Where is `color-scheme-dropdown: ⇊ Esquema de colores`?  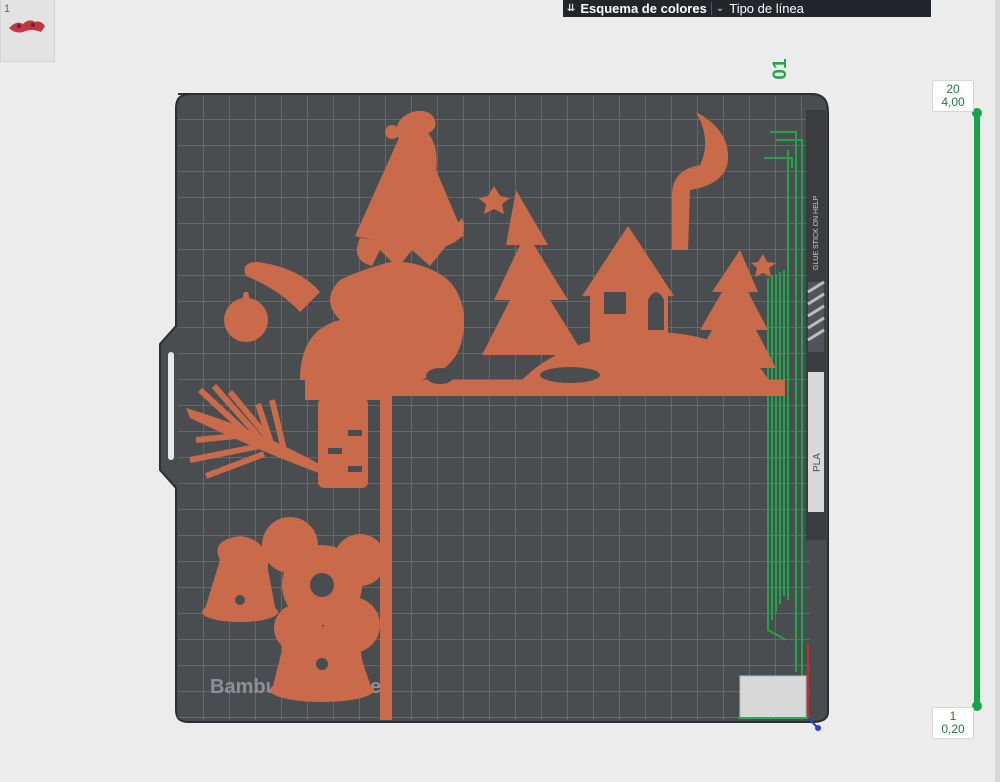
color-scheme-dropdown: ⇊ Esquema de colores is located at coordinates (637, 8).